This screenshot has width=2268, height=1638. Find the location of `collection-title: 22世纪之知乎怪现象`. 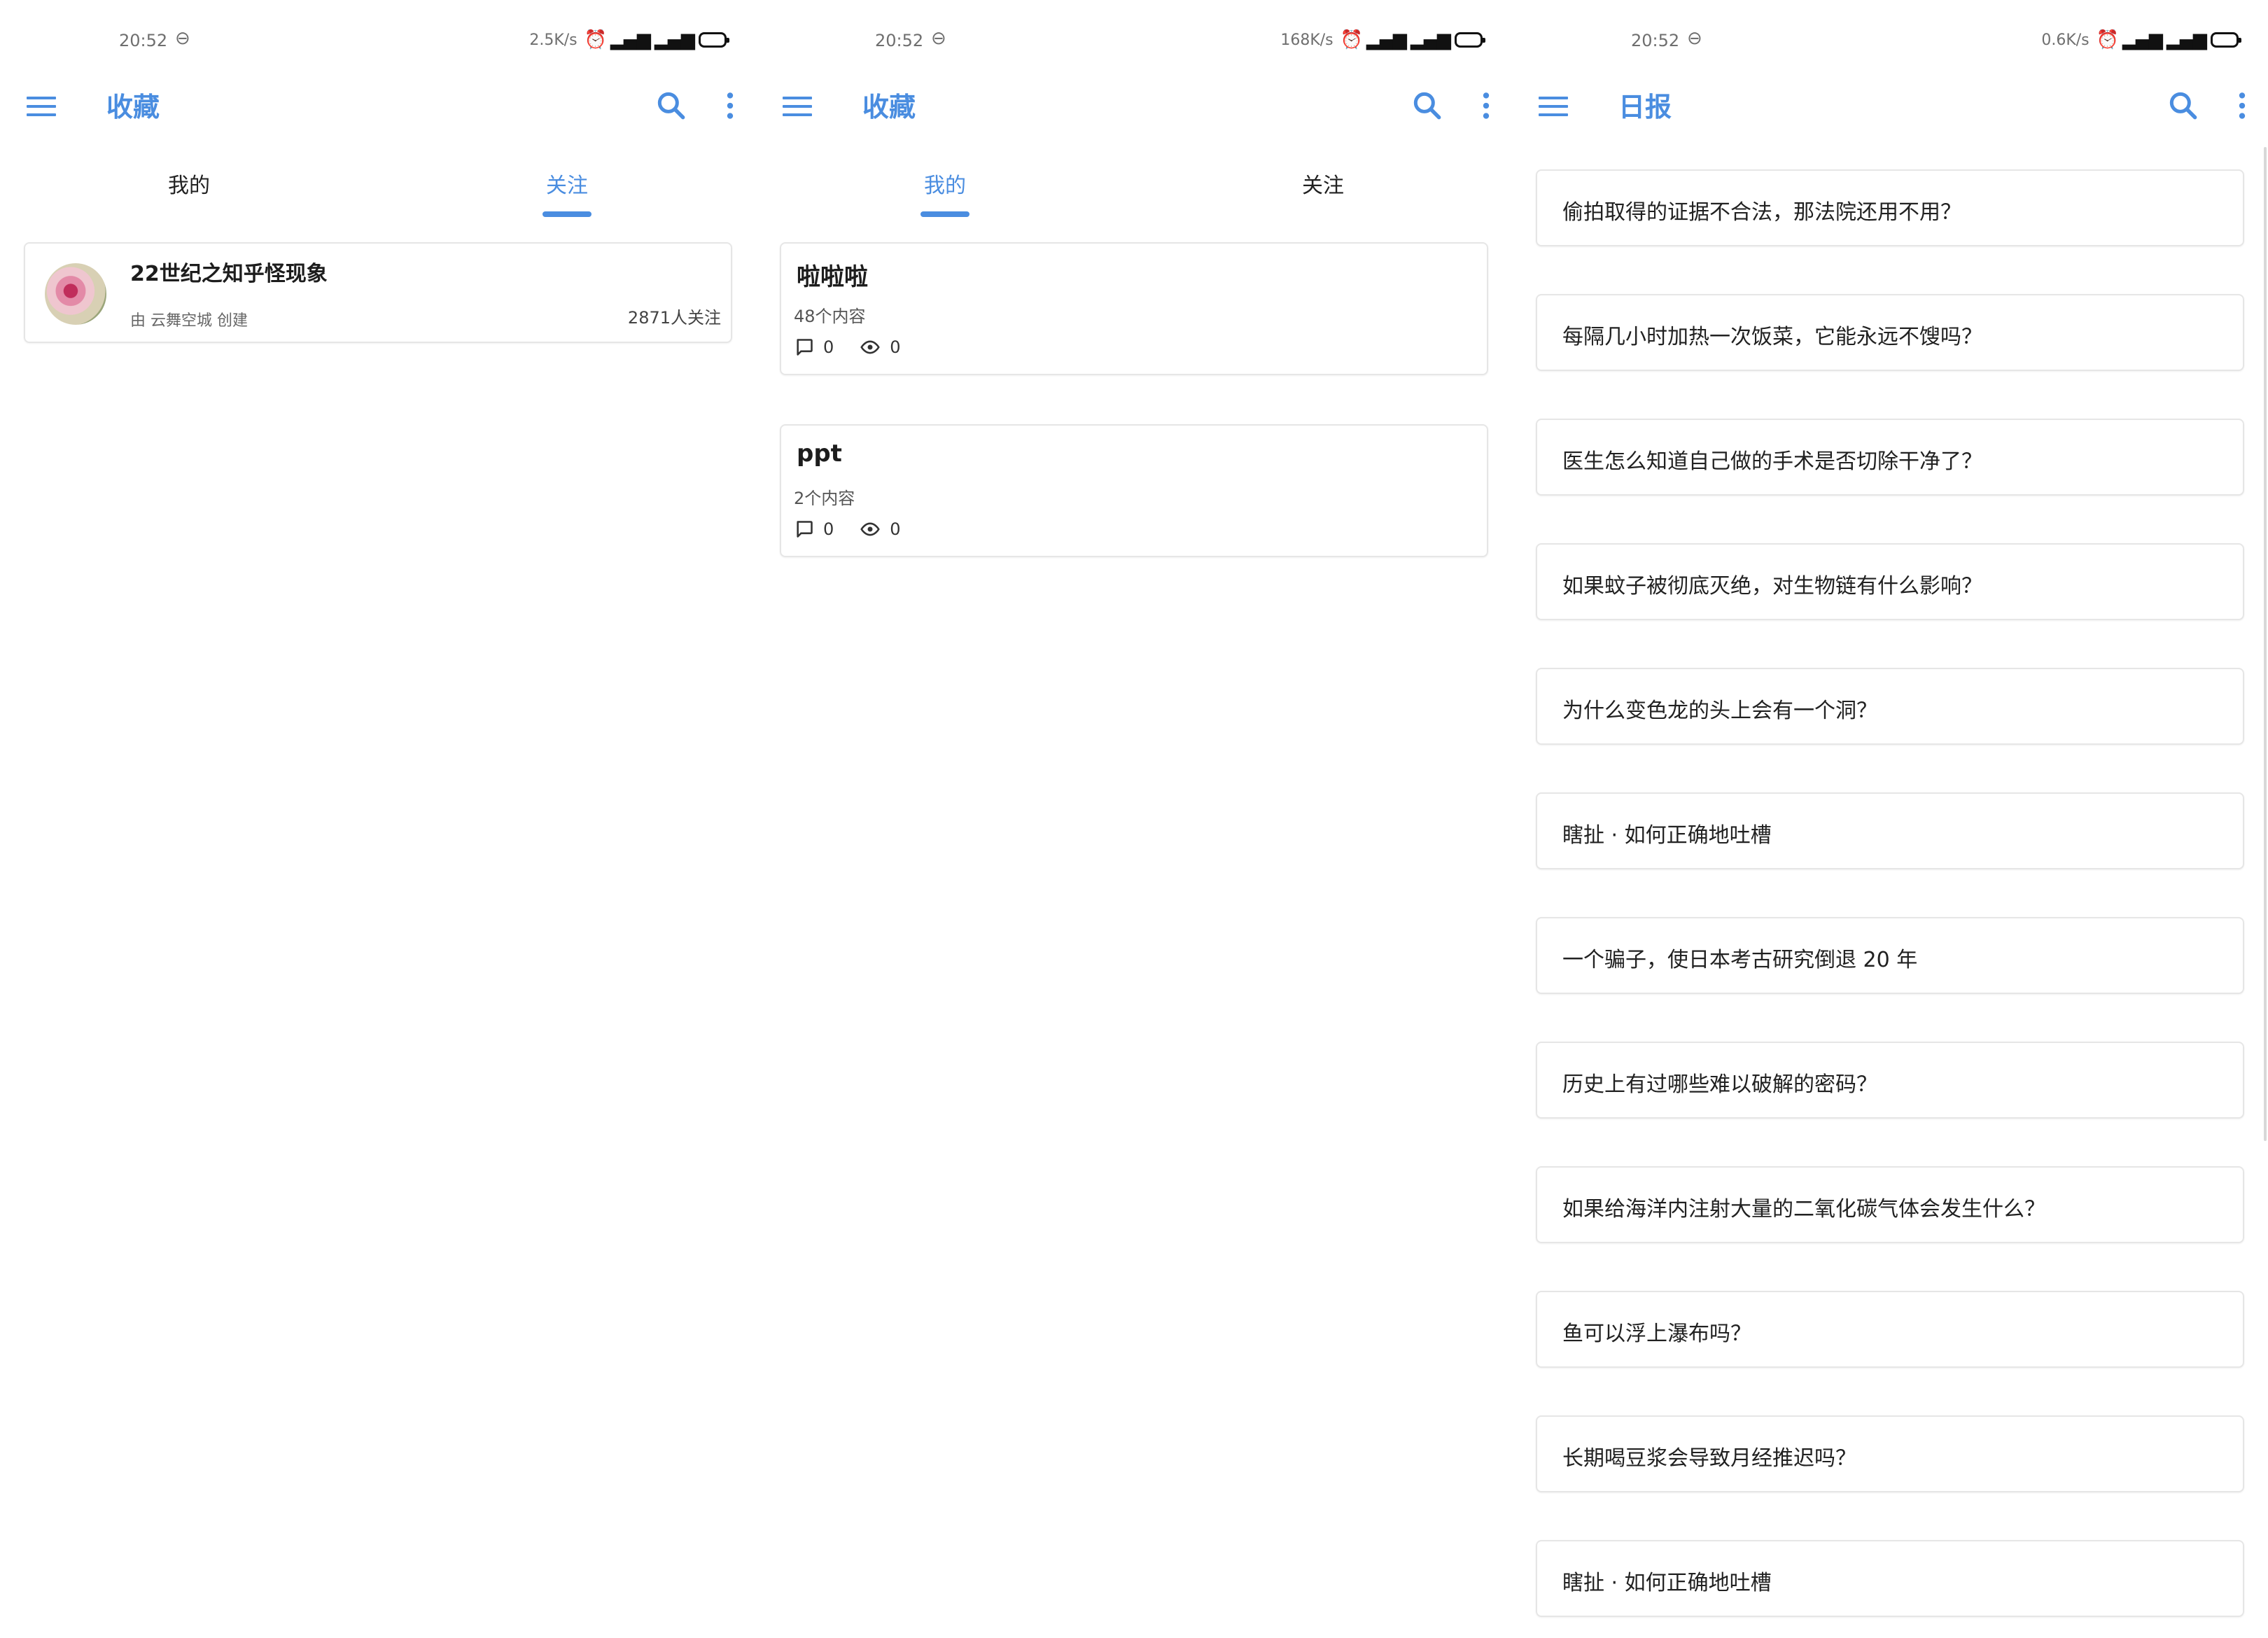

collection-title: 22世纪之知乎怪现象 is located at coordinates (229, 274).